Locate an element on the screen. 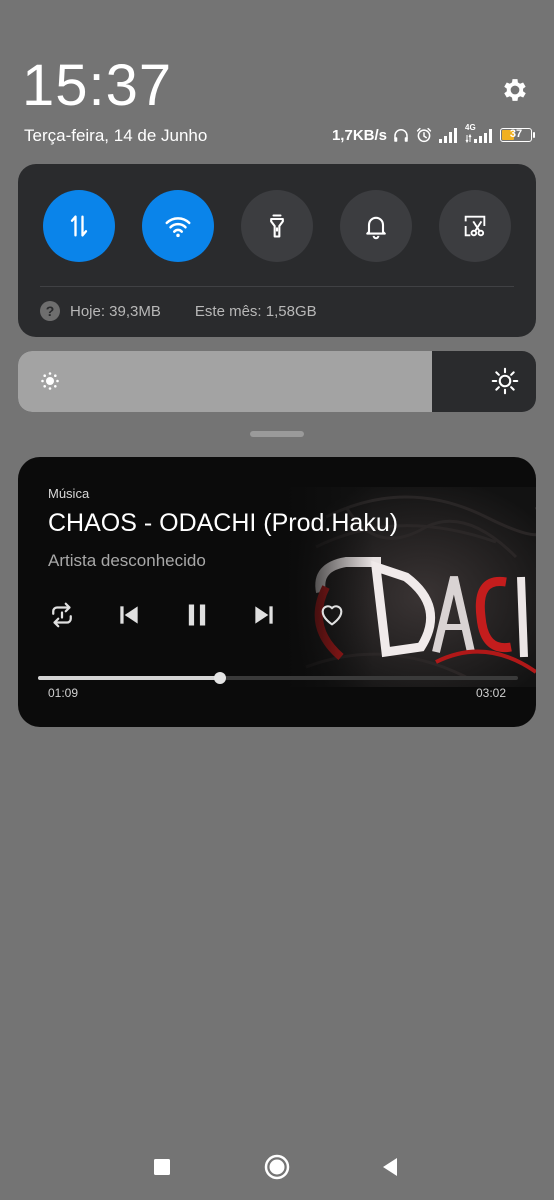 This screenshot has width=554, height=1200. data-usage: ? Hoje: 39,3MB Este mês: 1,58GB is located at coordinates (178, 311).